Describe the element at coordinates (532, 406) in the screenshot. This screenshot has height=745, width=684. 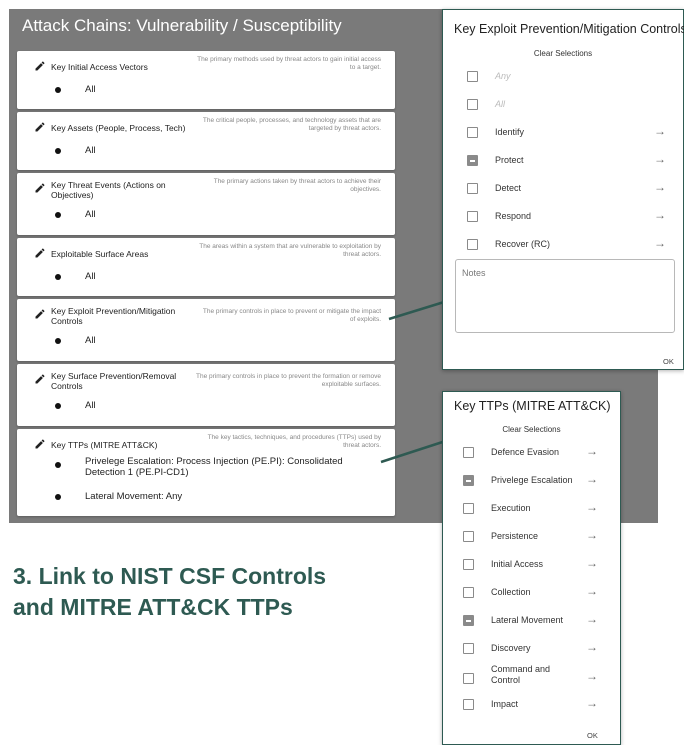
I see `dialog-title: Key TTPs (MITRE ATT&CK)` at that location.